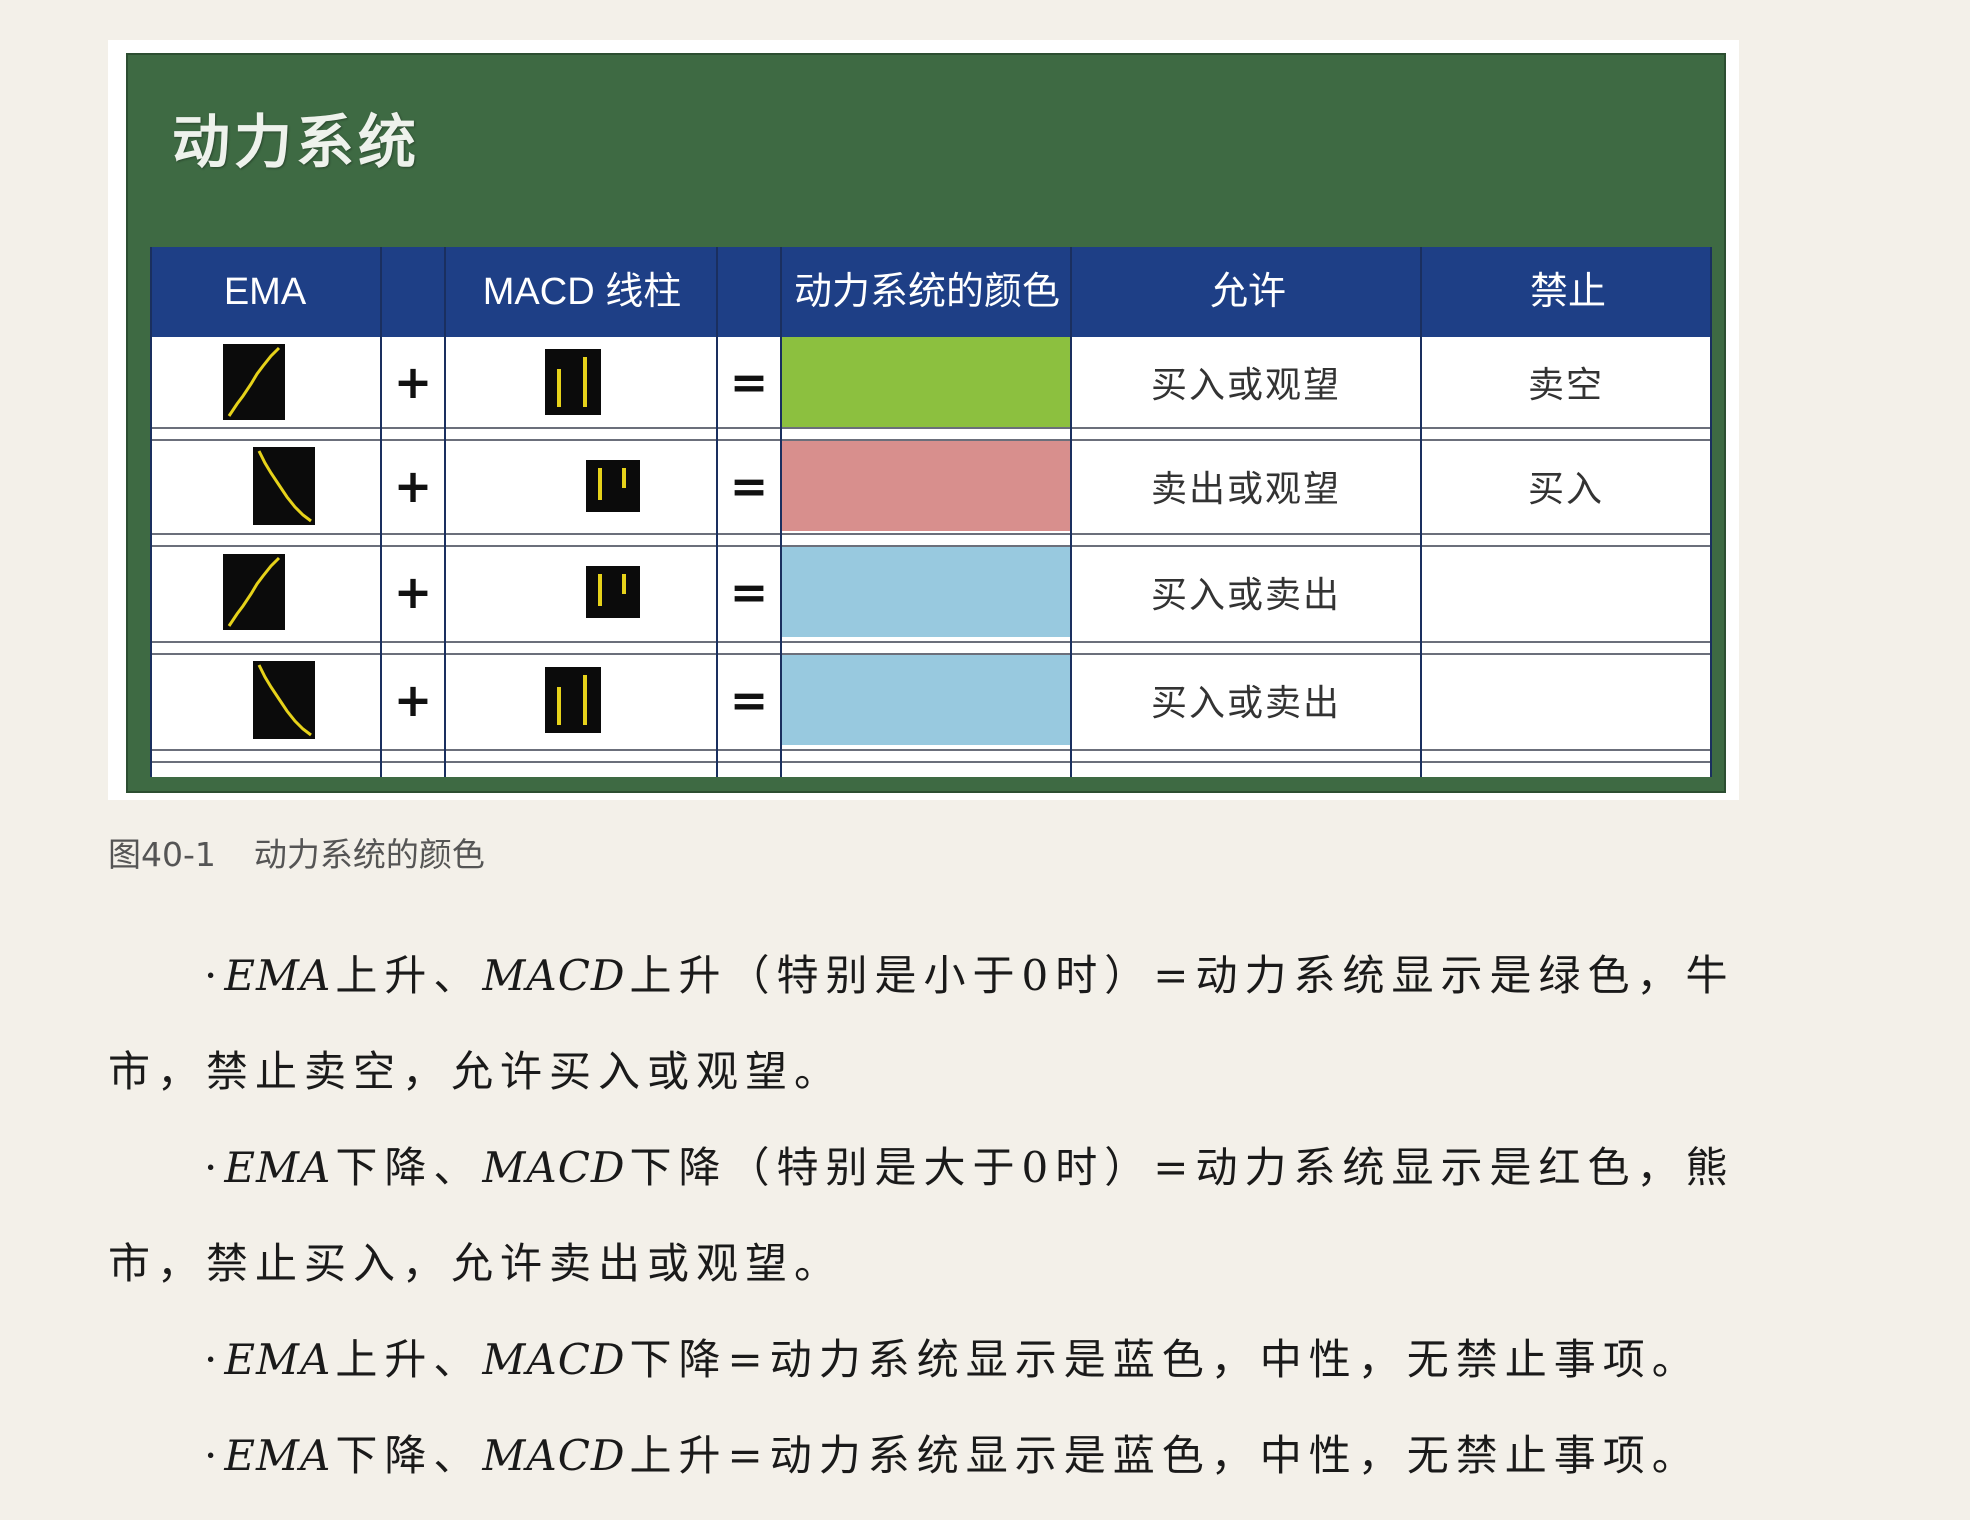 This screenshot has height=1520, width=1970. Describe the element at coordinates (476, 1071) in the screenshot. I see `bullet-line: 市，禁止卖空，允许买入或观望。` at that location.